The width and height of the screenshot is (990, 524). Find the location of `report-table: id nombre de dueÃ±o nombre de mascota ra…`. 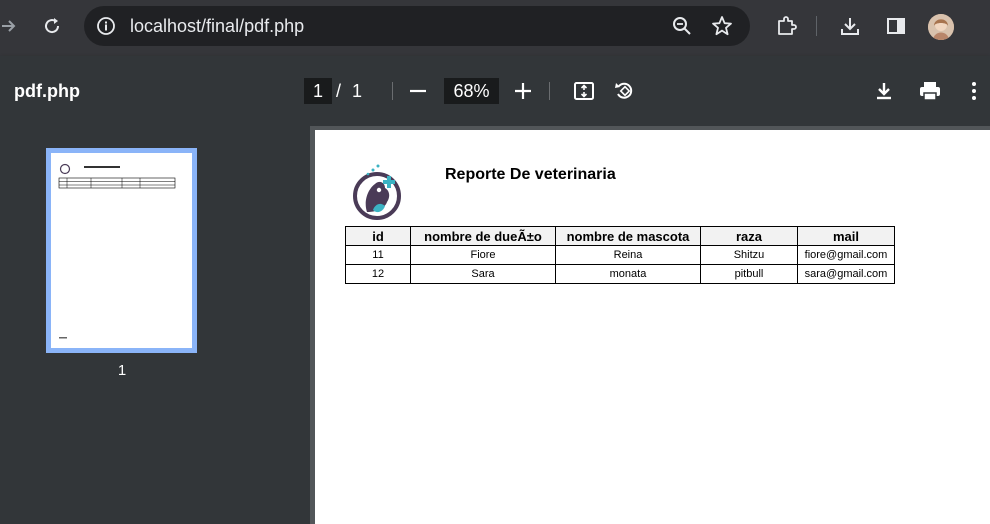

report-table: id nombre de dueÃ±o nombre de mascota ra… is located at coordinates (620, 255).